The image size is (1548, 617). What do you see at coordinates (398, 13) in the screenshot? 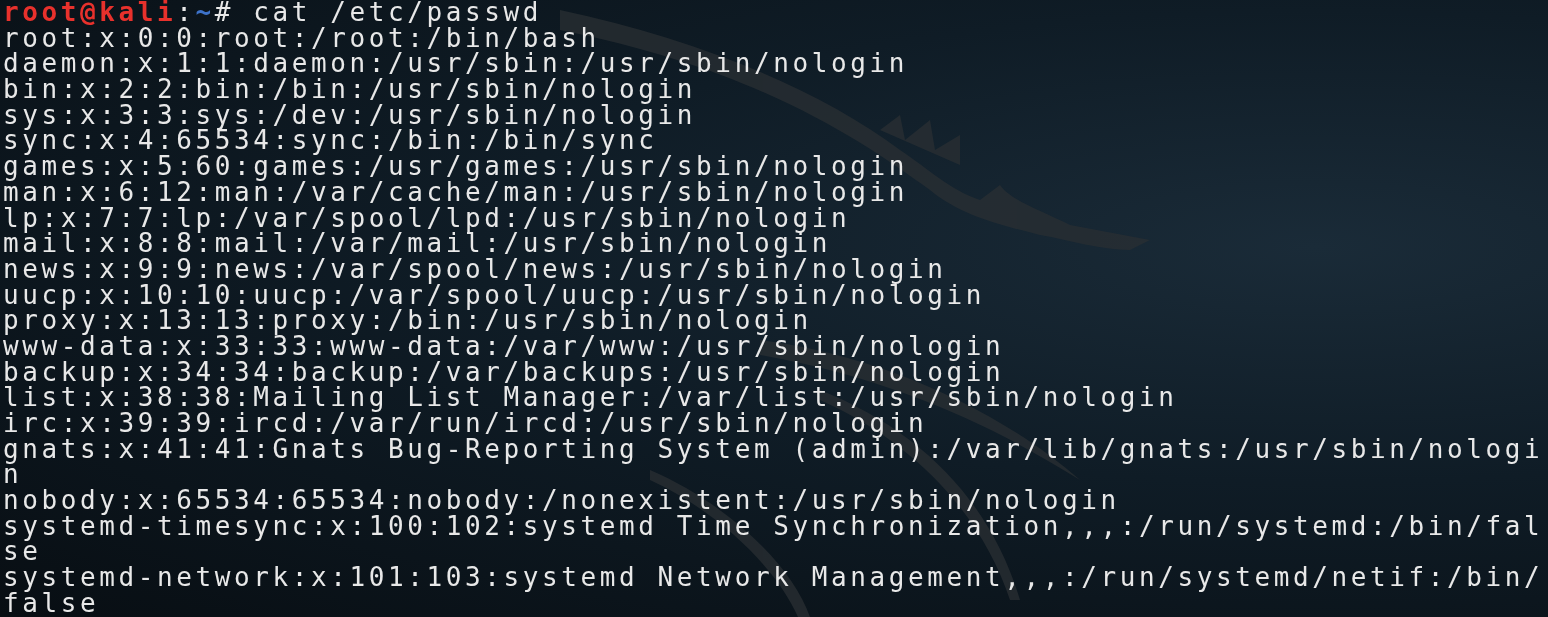
I see `command-text: cat /etc/passwd` at bounding box center [398, 13].